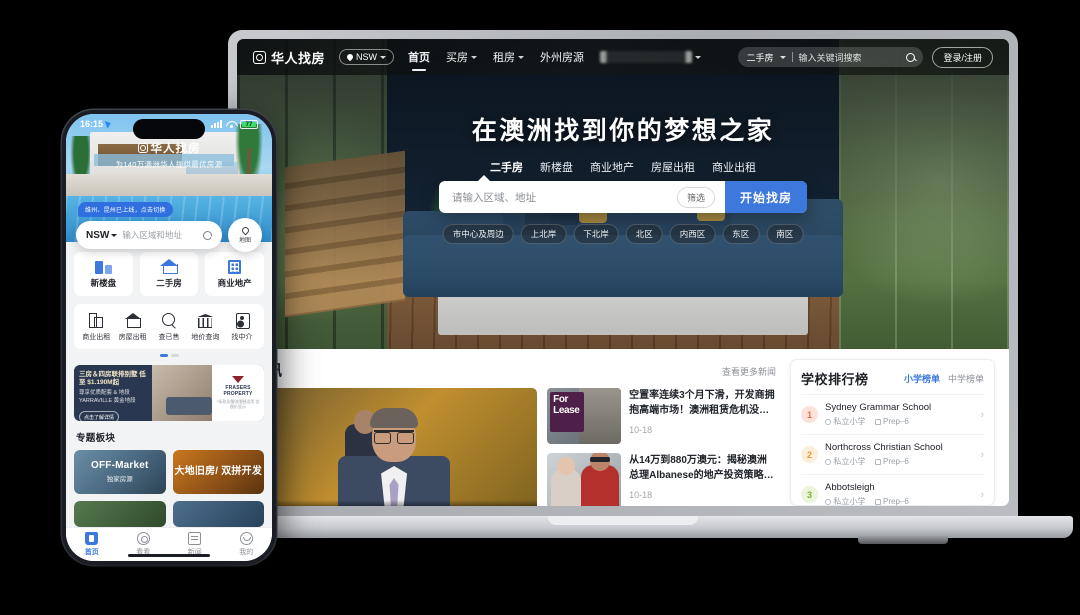 Image resolution: width=1080 pixels, height=615 pixels. I want to click on battery-icon: 77, so click(249, 124).